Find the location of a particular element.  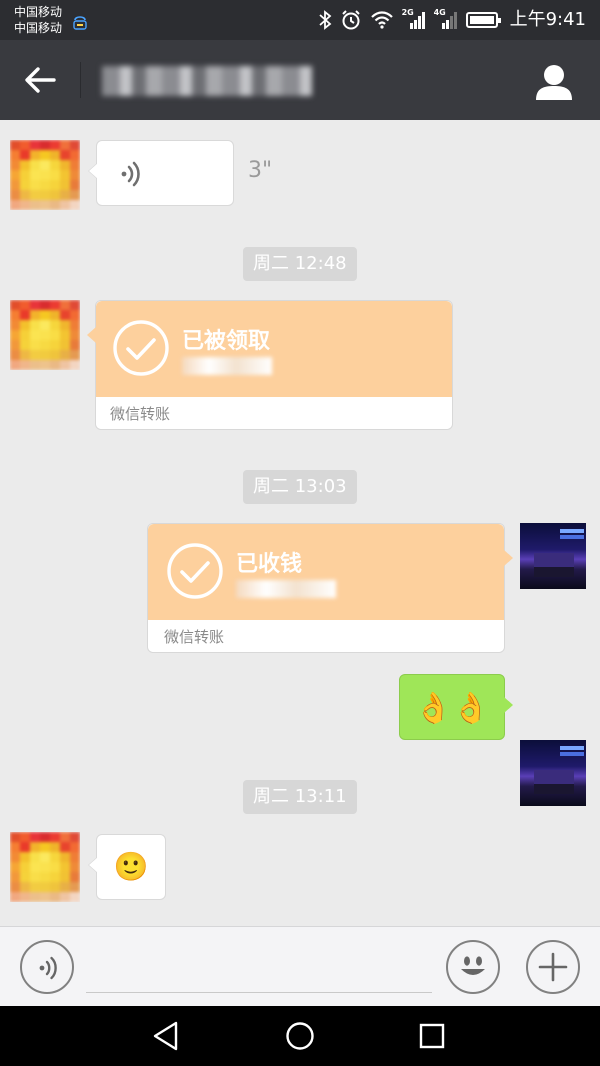

nav-back-icon is located at coordinates (166, 1036).